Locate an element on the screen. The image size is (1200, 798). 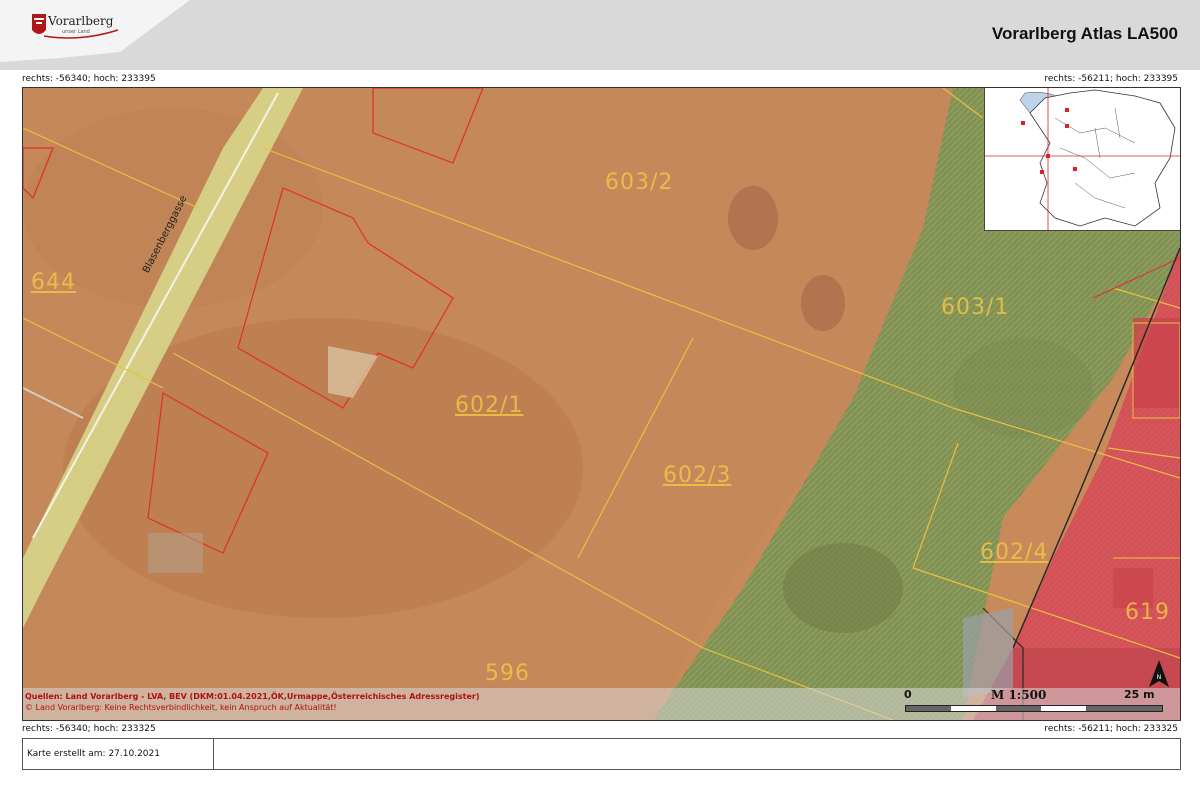
coord-top-left: rechts: -56340; hoch: 233395 is located at coordinates (89, 79).